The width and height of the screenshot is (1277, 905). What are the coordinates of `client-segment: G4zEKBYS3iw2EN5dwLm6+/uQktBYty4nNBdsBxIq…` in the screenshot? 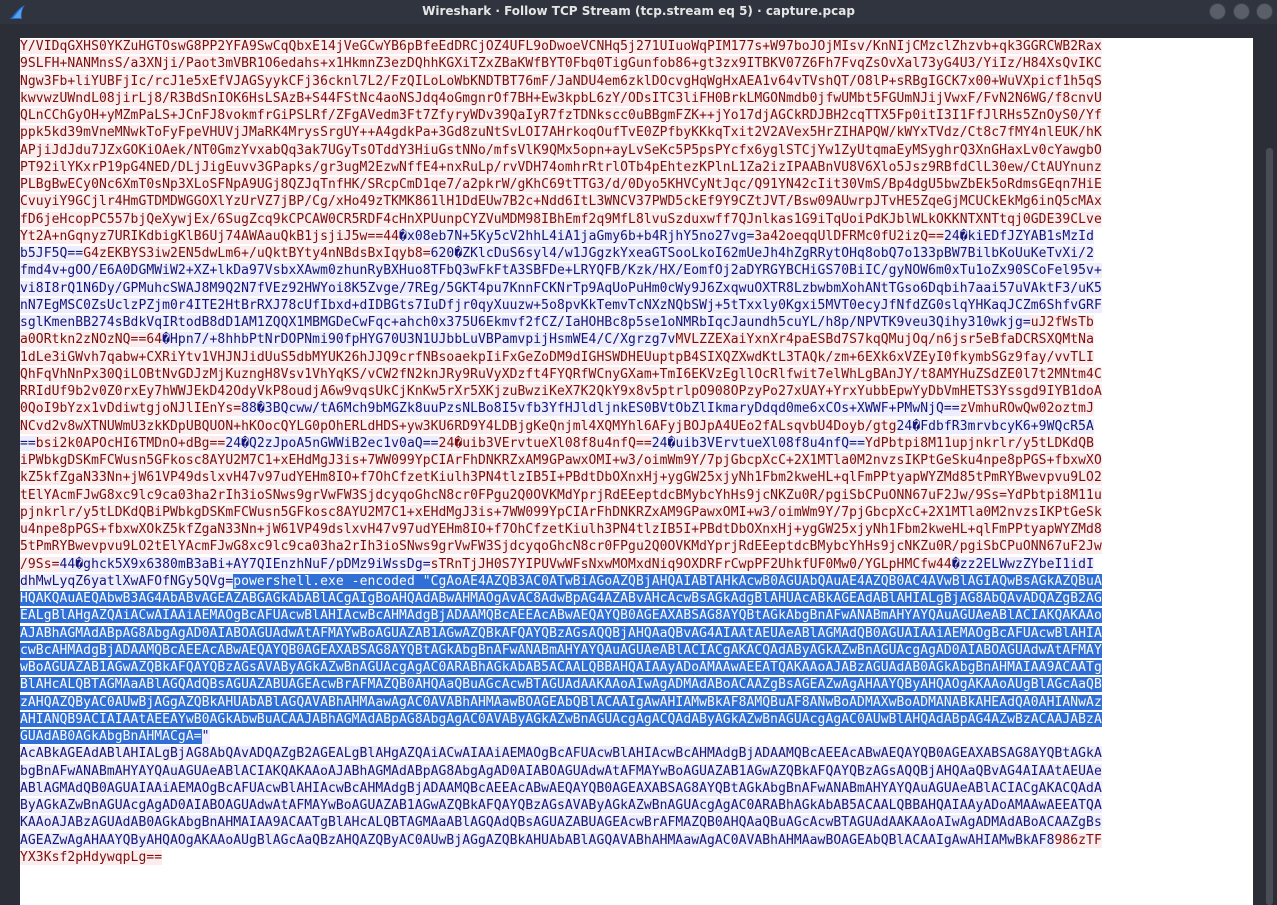 It's located at (257, 253).